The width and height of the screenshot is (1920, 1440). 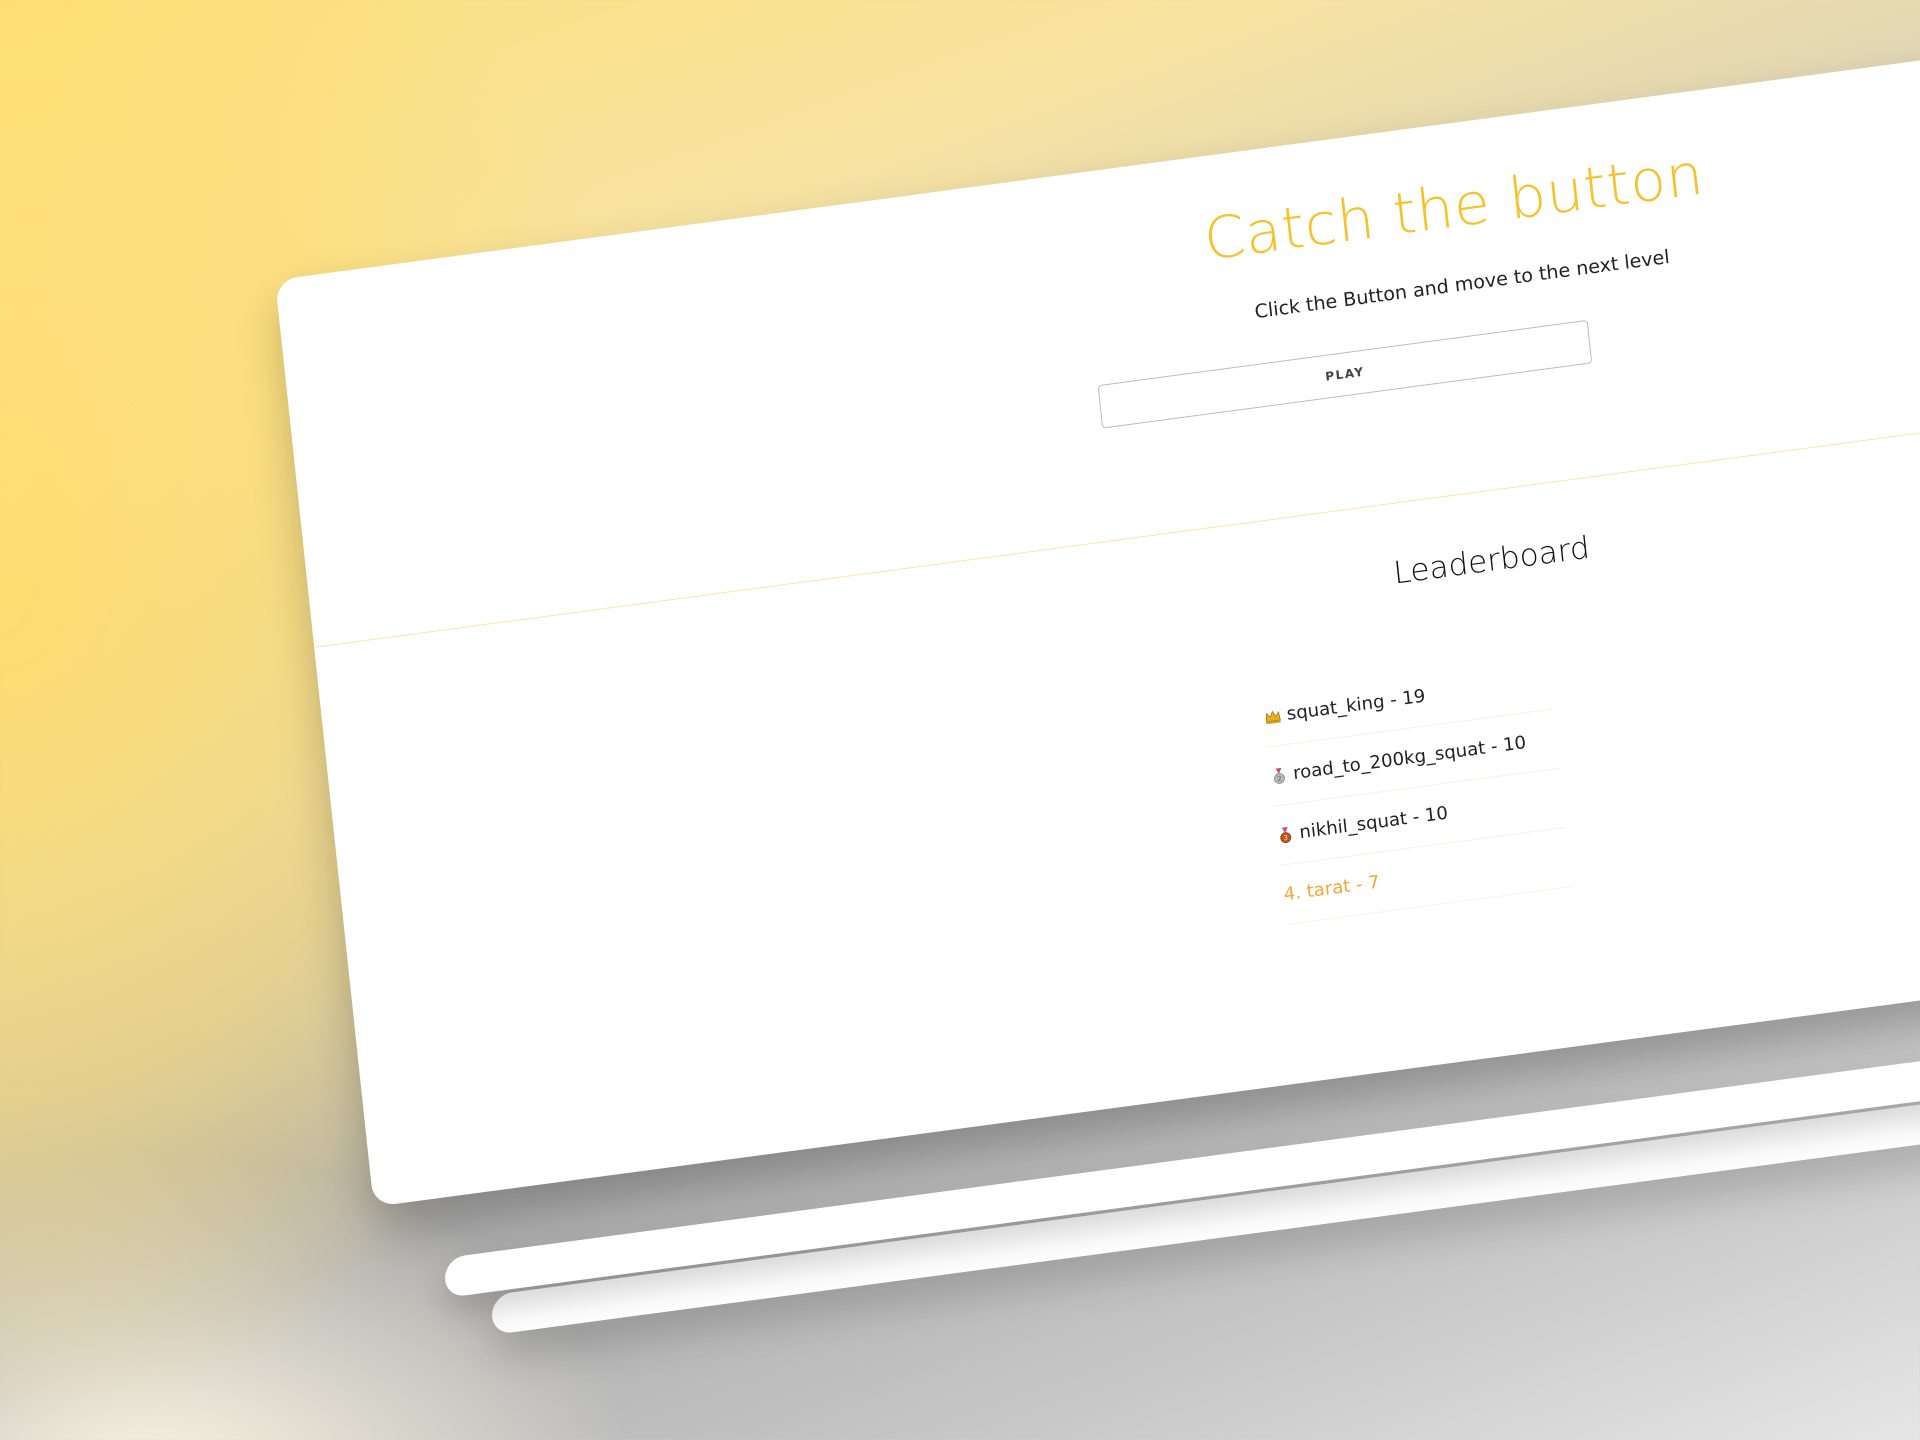 What do you see at coordinates (1273, 716) in the screenshot?
I see `crown-icon` at bounding box center [1273, 716].